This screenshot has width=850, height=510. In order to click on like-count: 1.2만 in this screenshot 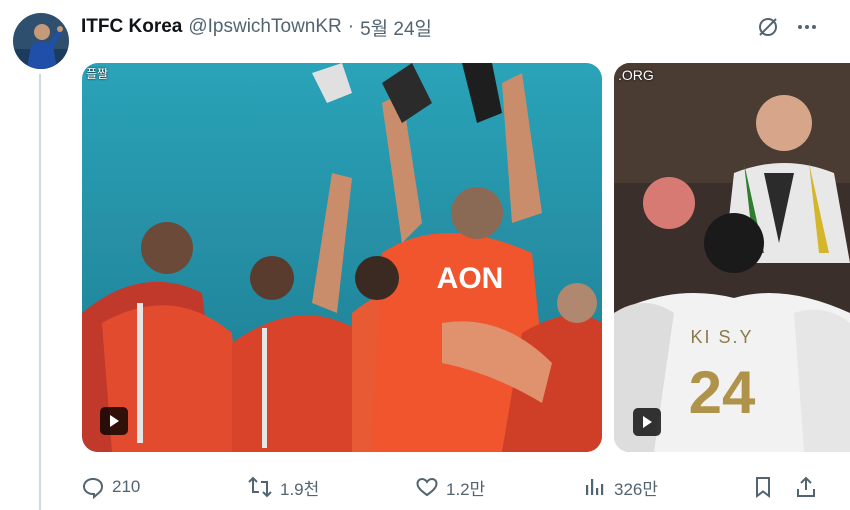, I will do `click(466, 489)`.